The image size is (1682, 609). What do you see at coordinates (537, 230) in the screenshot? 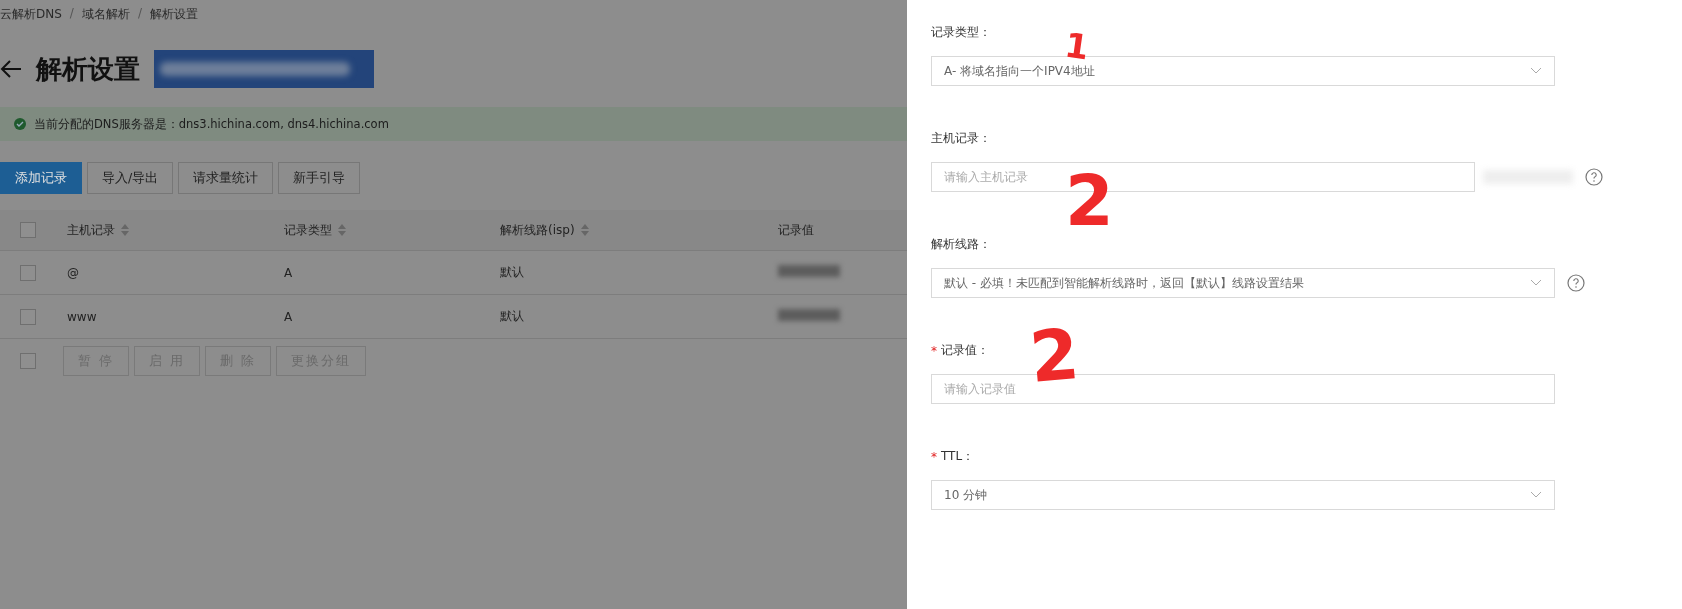
I see `column-header: 解析线路(isp)` at bounding box center [537, 230].